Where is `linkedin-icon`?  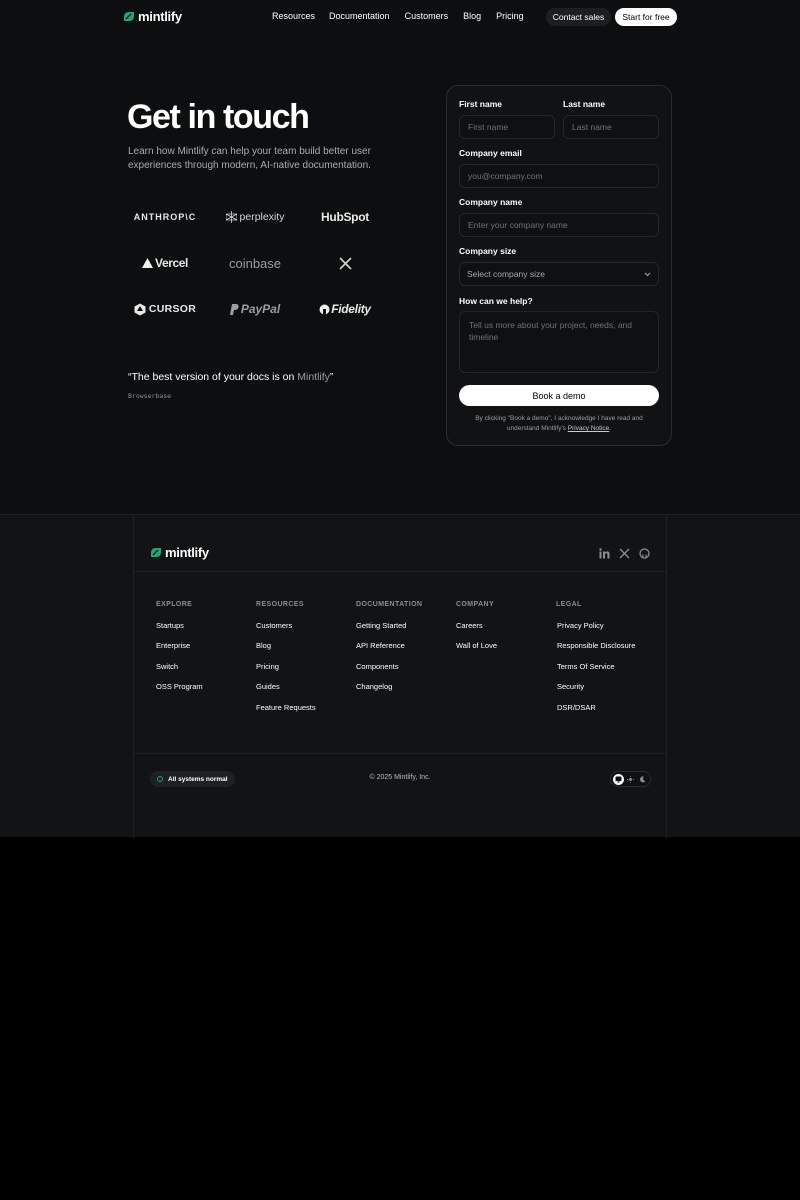 linkedin-icon is located at coordinates (604, 553).